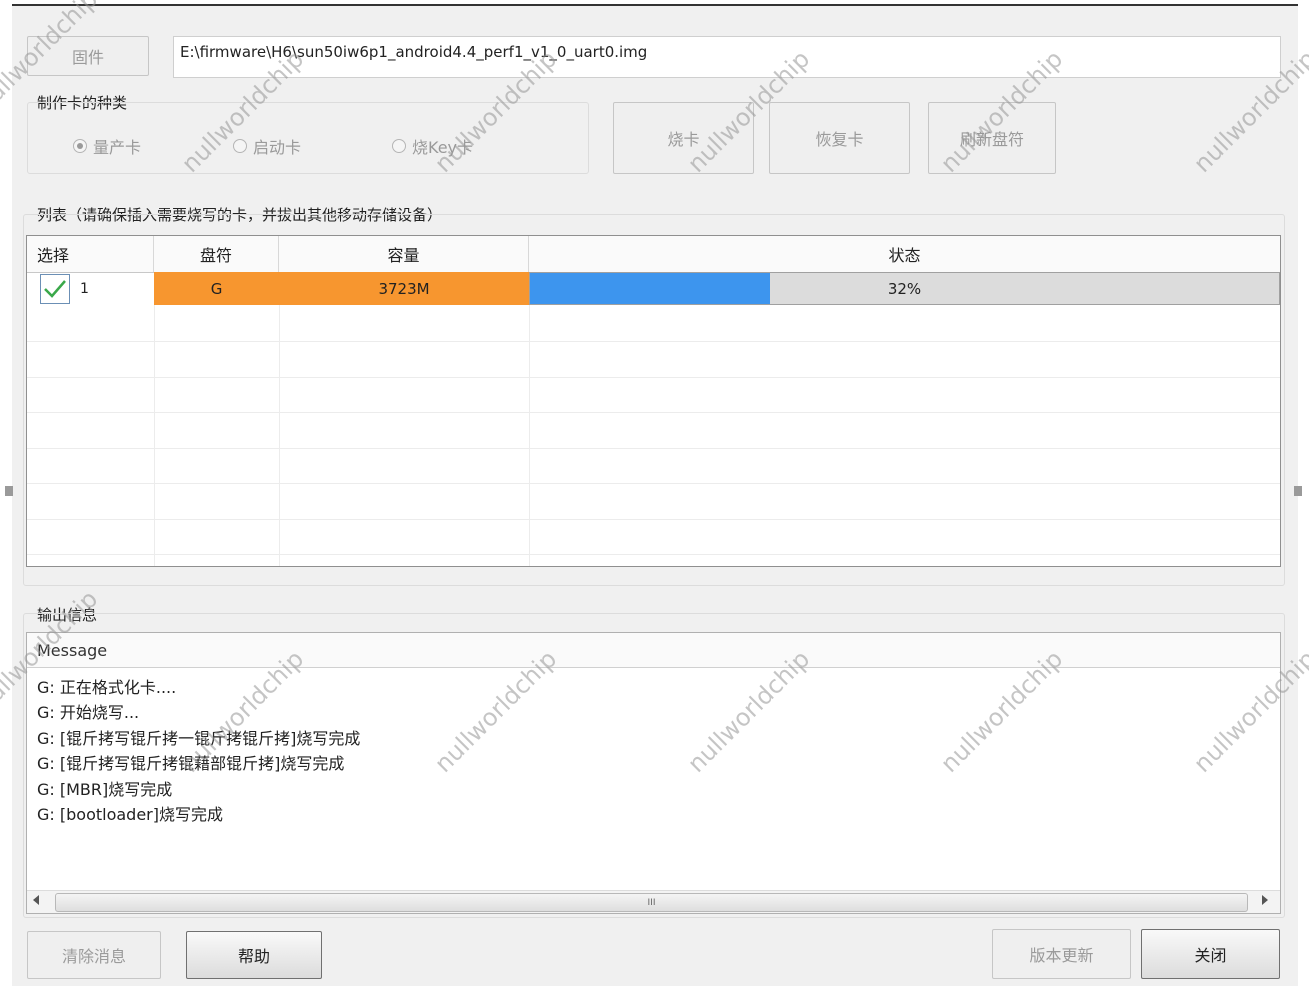  I want to click on radio-selected-indicator, so click(80, 146).